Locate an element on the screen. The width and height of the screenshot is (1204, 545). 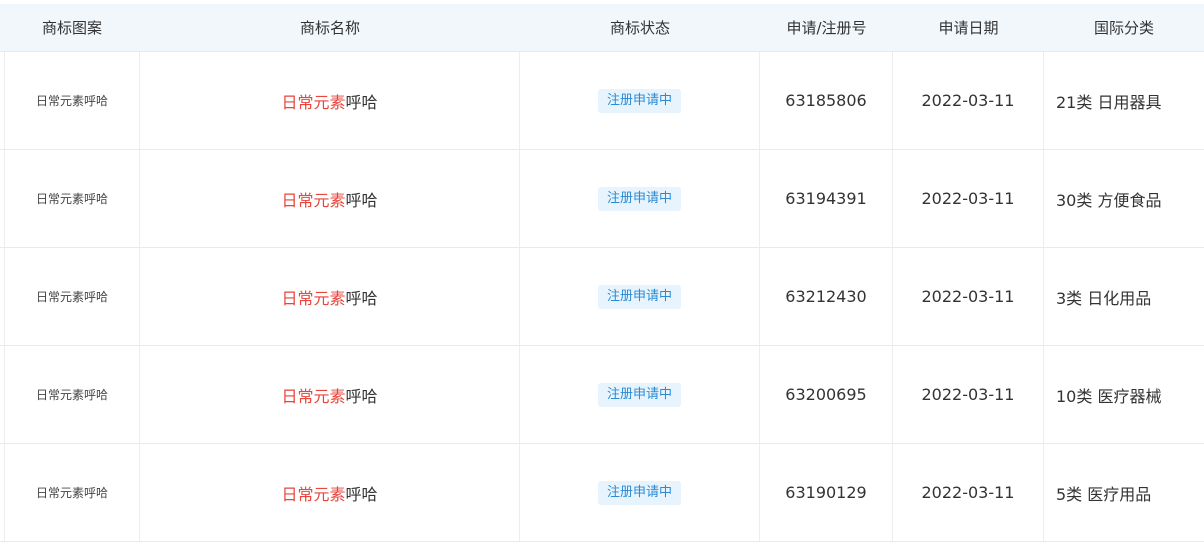
class-cell: 10类 医疗器械 is located at coordinates (1124, 394).